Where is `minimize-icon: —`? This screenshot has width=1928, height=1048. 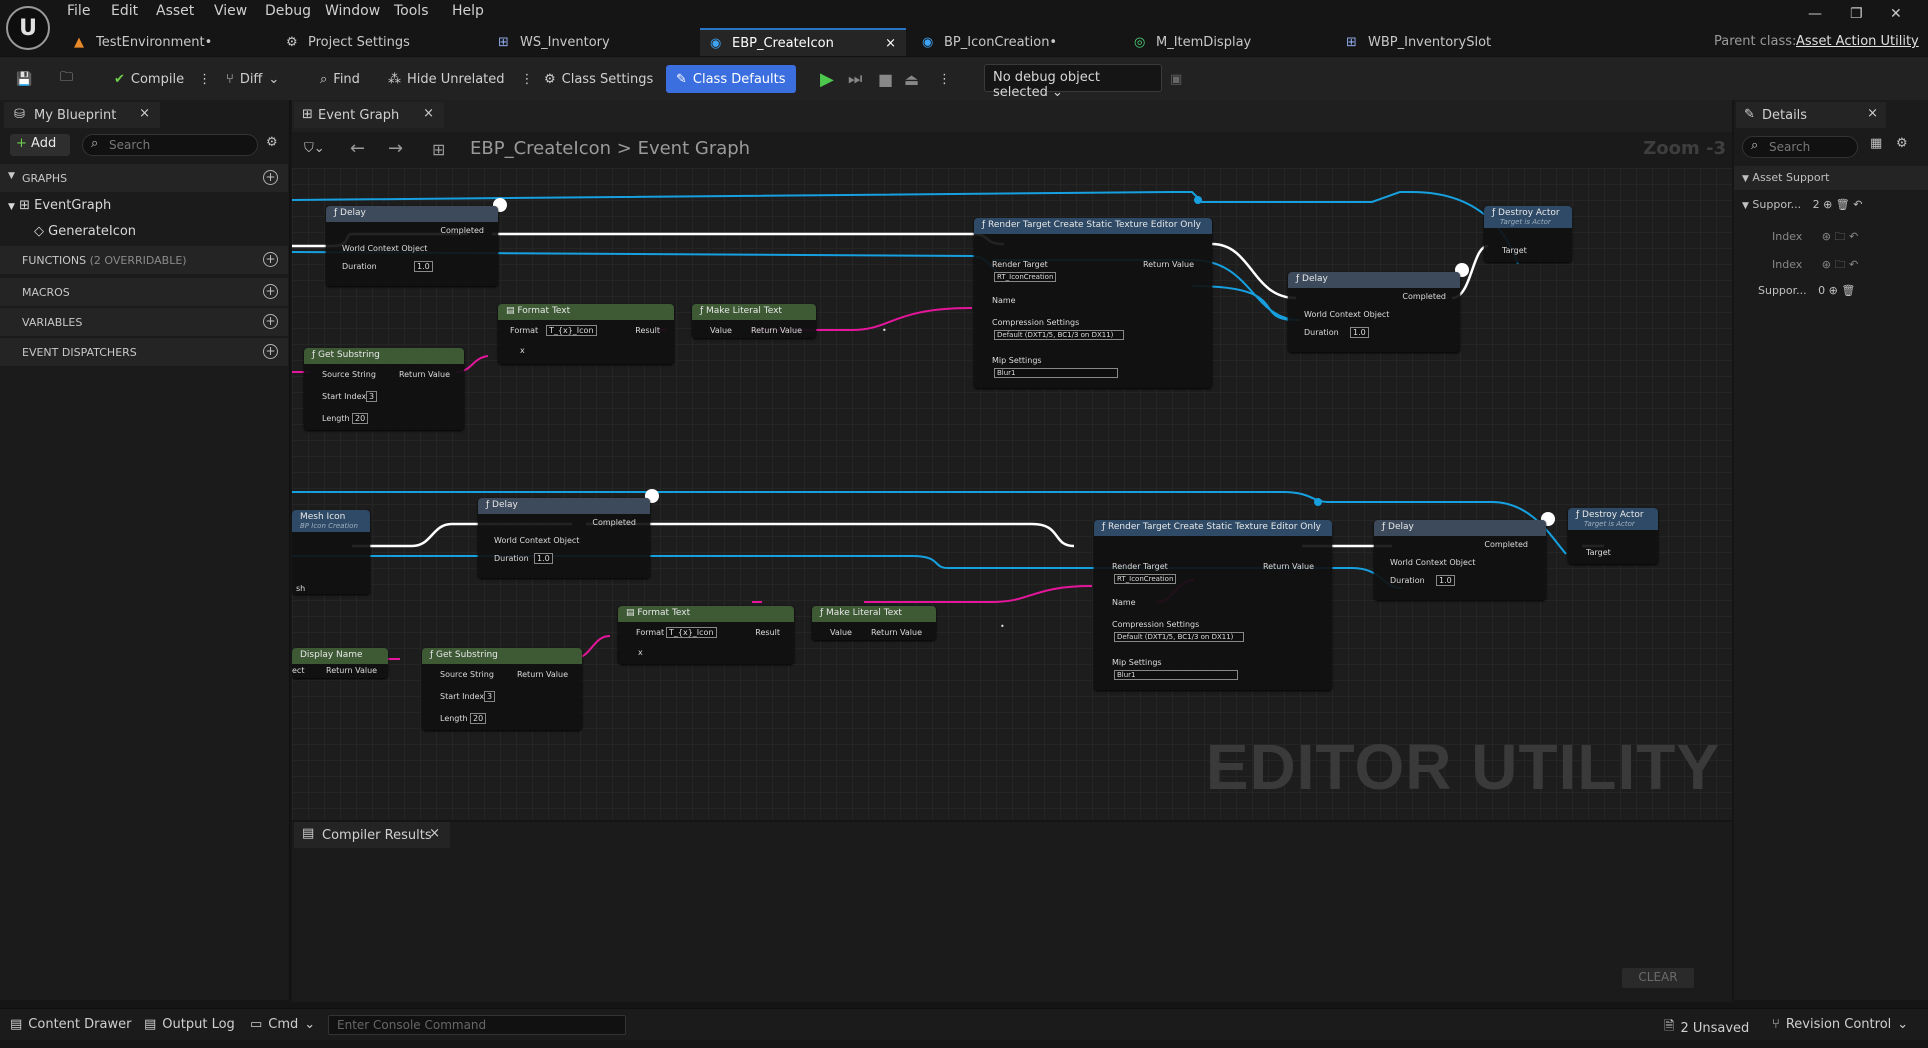
minimize-icon: — is located at coordinates (1815, 14).